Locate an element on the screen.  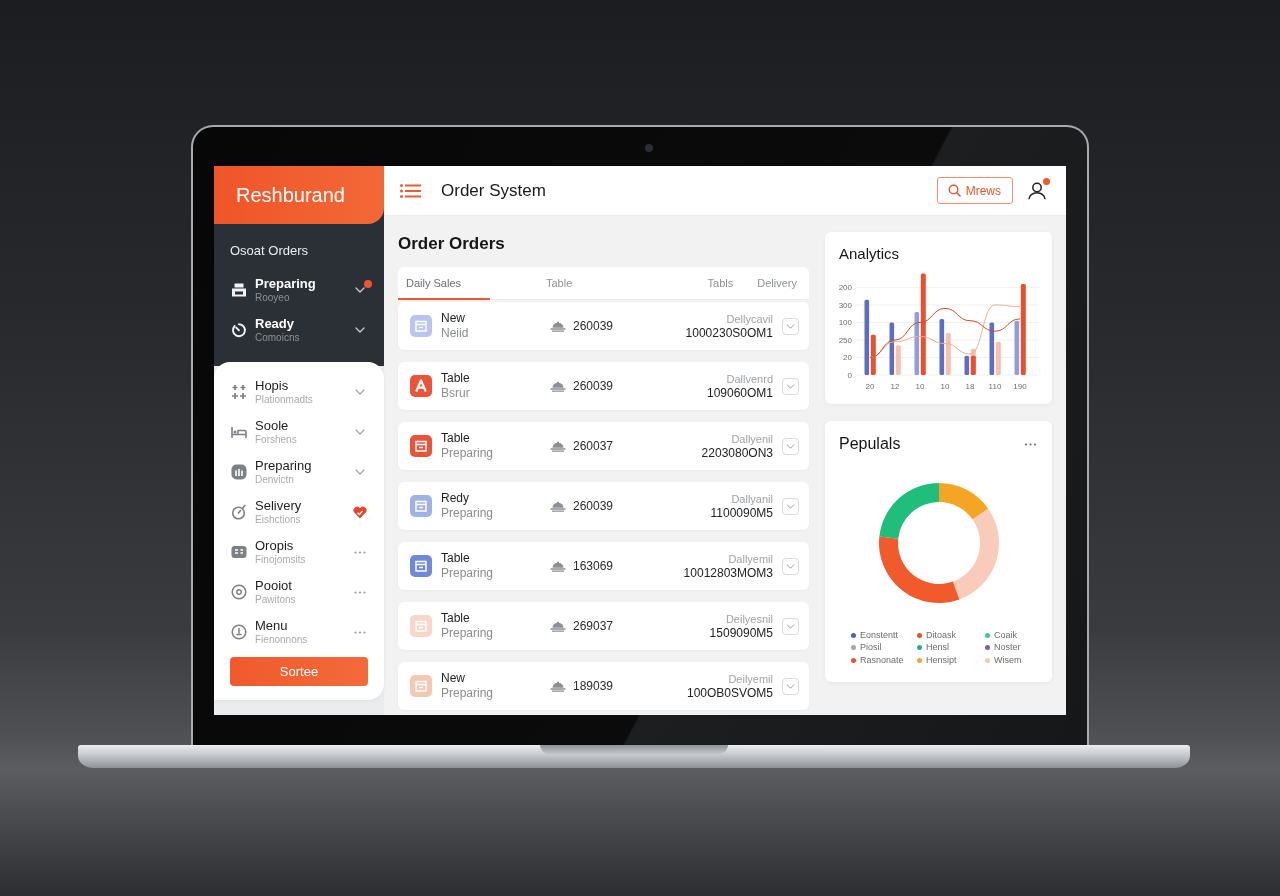
card-title: Pepulals is located at coordinates (870, 444).